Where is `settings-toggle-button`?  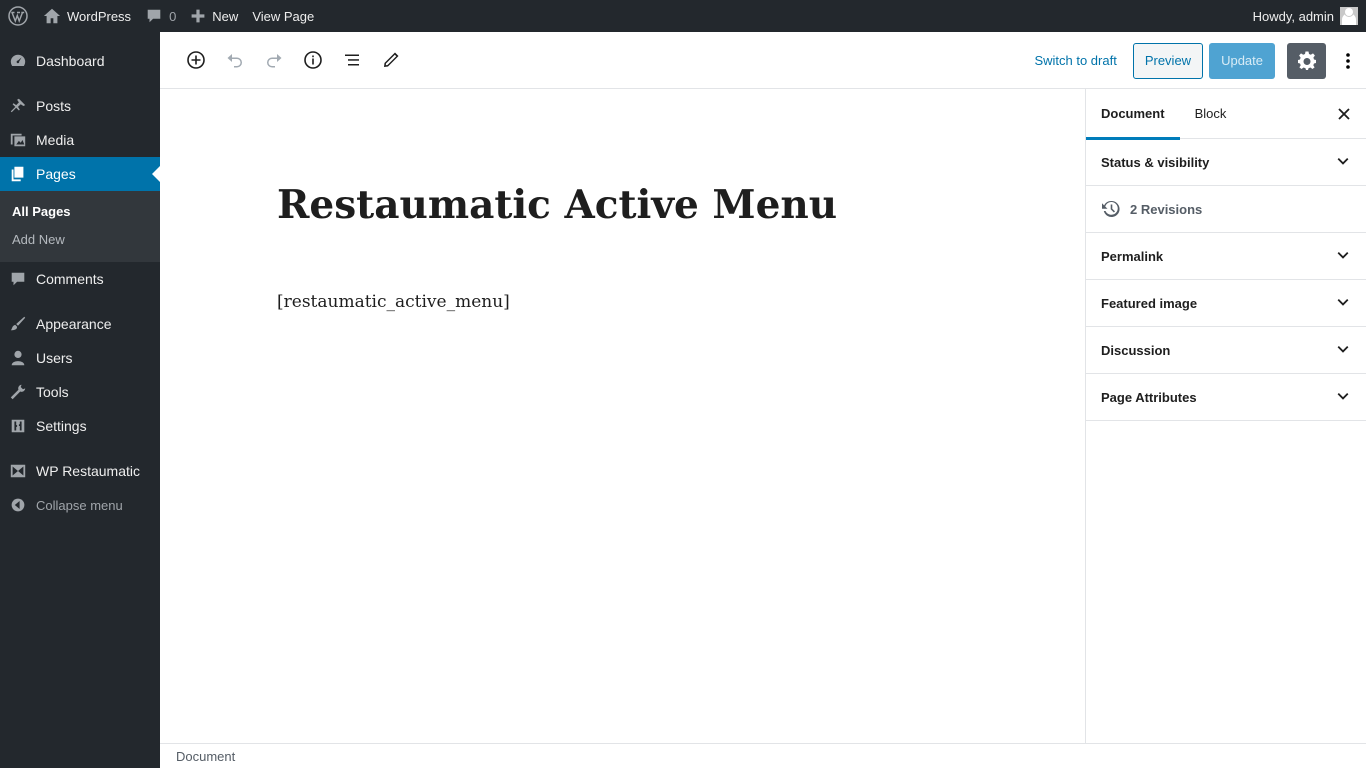 settings-toggle-button is located at coordinates (1306, 60).